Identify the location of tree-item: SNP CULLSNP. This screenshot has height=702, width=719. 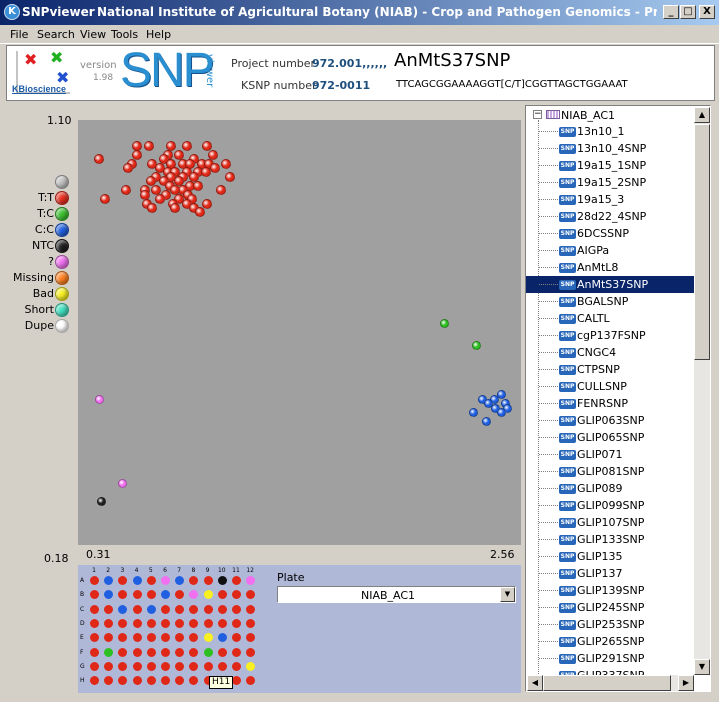
(610, 386).